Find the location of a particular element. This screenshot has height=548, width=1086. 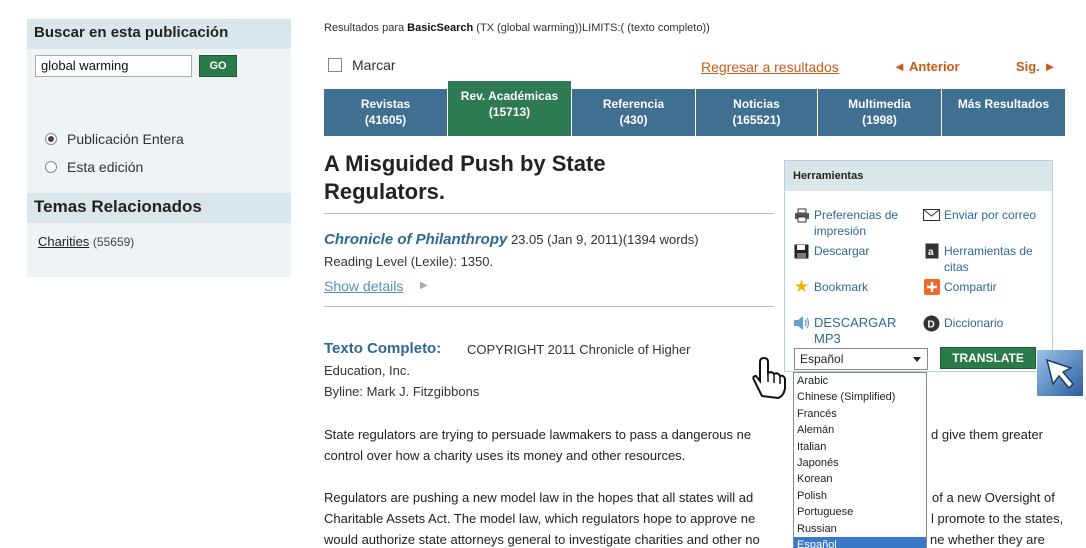

download-mp3-link: DESCARGAR MP3 is located at coordinates (852, 331).